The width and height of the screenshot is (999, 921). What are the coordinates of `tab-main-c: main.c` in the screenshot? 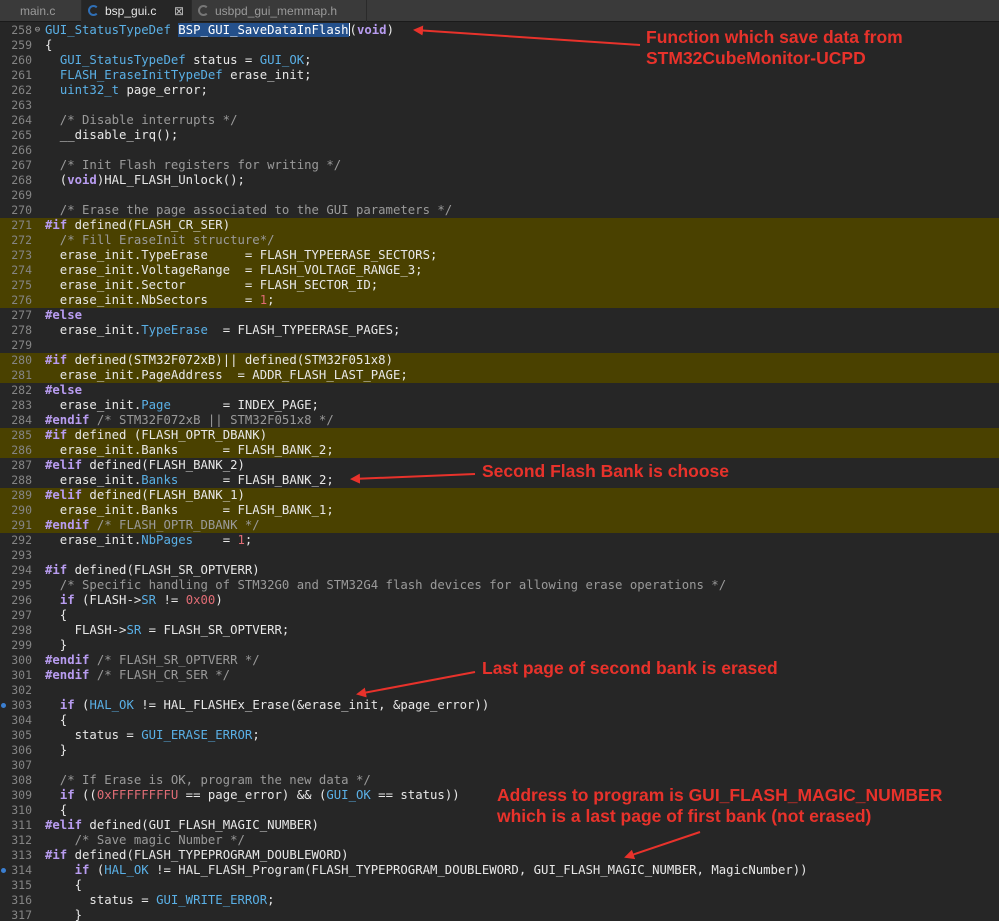 It's located at (41, 11).